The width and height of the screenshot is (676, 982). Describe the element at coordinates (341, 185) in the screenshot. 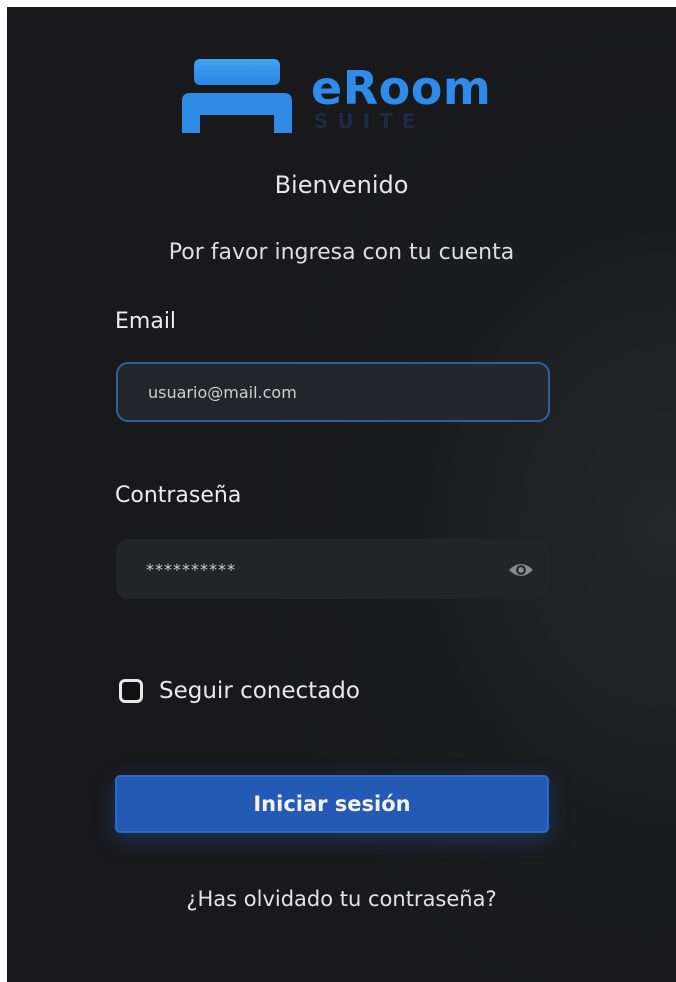

I see `welcome-heading: Bienvenido` at that location.